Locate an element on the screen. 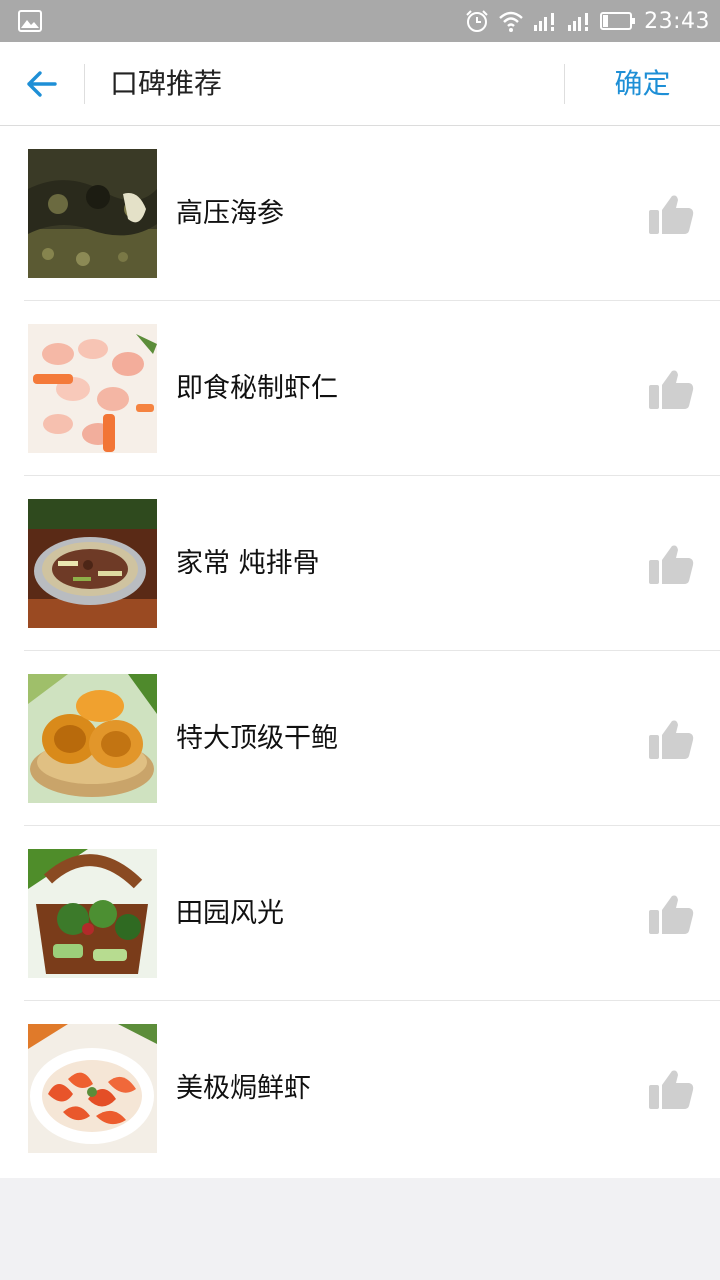 The image size is (720, 1280). list-item: 美极焗鲜虾 is located at coordinates (360, 1088).